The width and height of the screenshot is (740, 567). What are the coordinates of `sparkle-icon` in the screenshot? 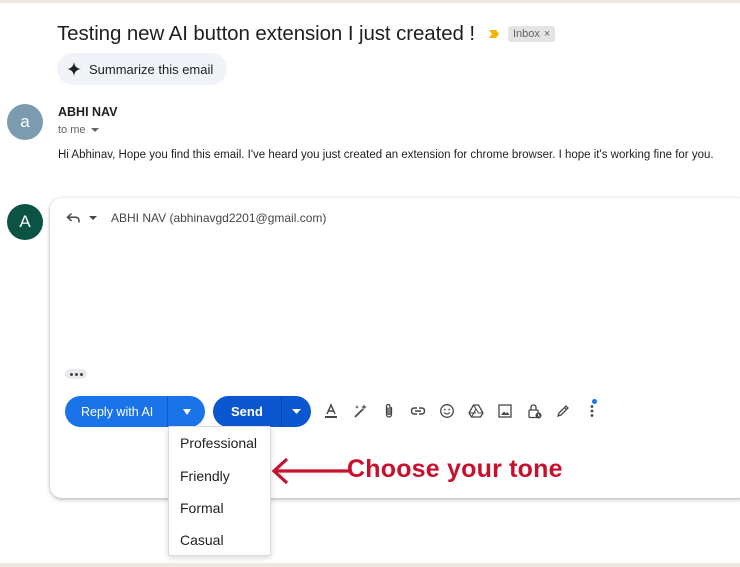 It's located at (74, 69).